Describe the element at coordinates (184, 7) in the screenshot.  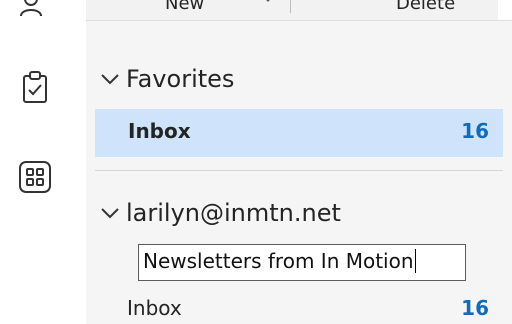
I see `new-button: New` at that location.